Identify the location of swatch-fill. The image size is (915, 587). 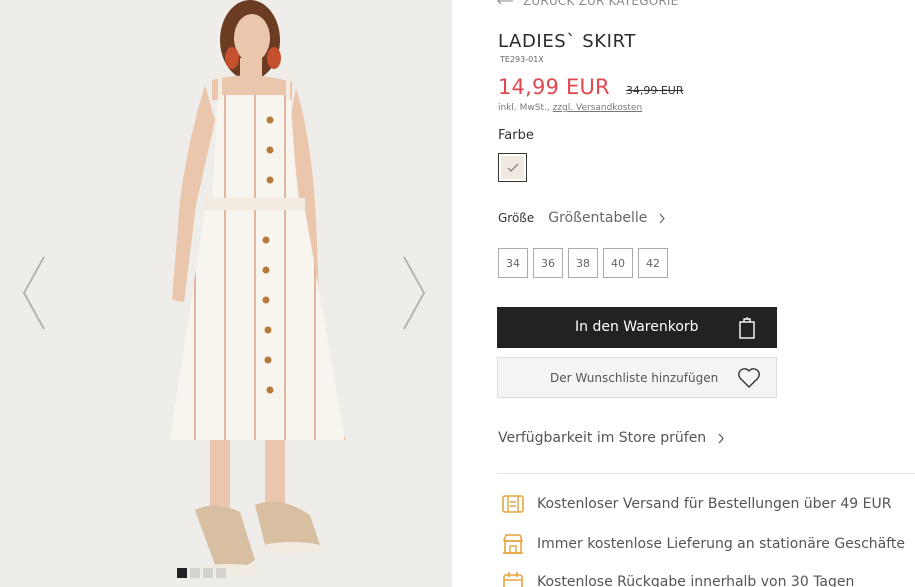
(512, 167).